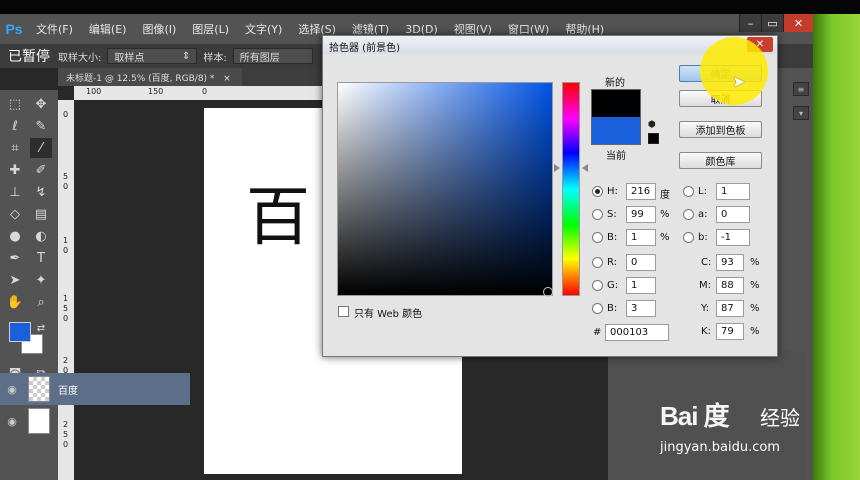 The height and width of the screenshot is (480, 860). What do you see at coordinates (597, 237) in the screenshot?
I see `b-radio` at bounding box center [597, 237].